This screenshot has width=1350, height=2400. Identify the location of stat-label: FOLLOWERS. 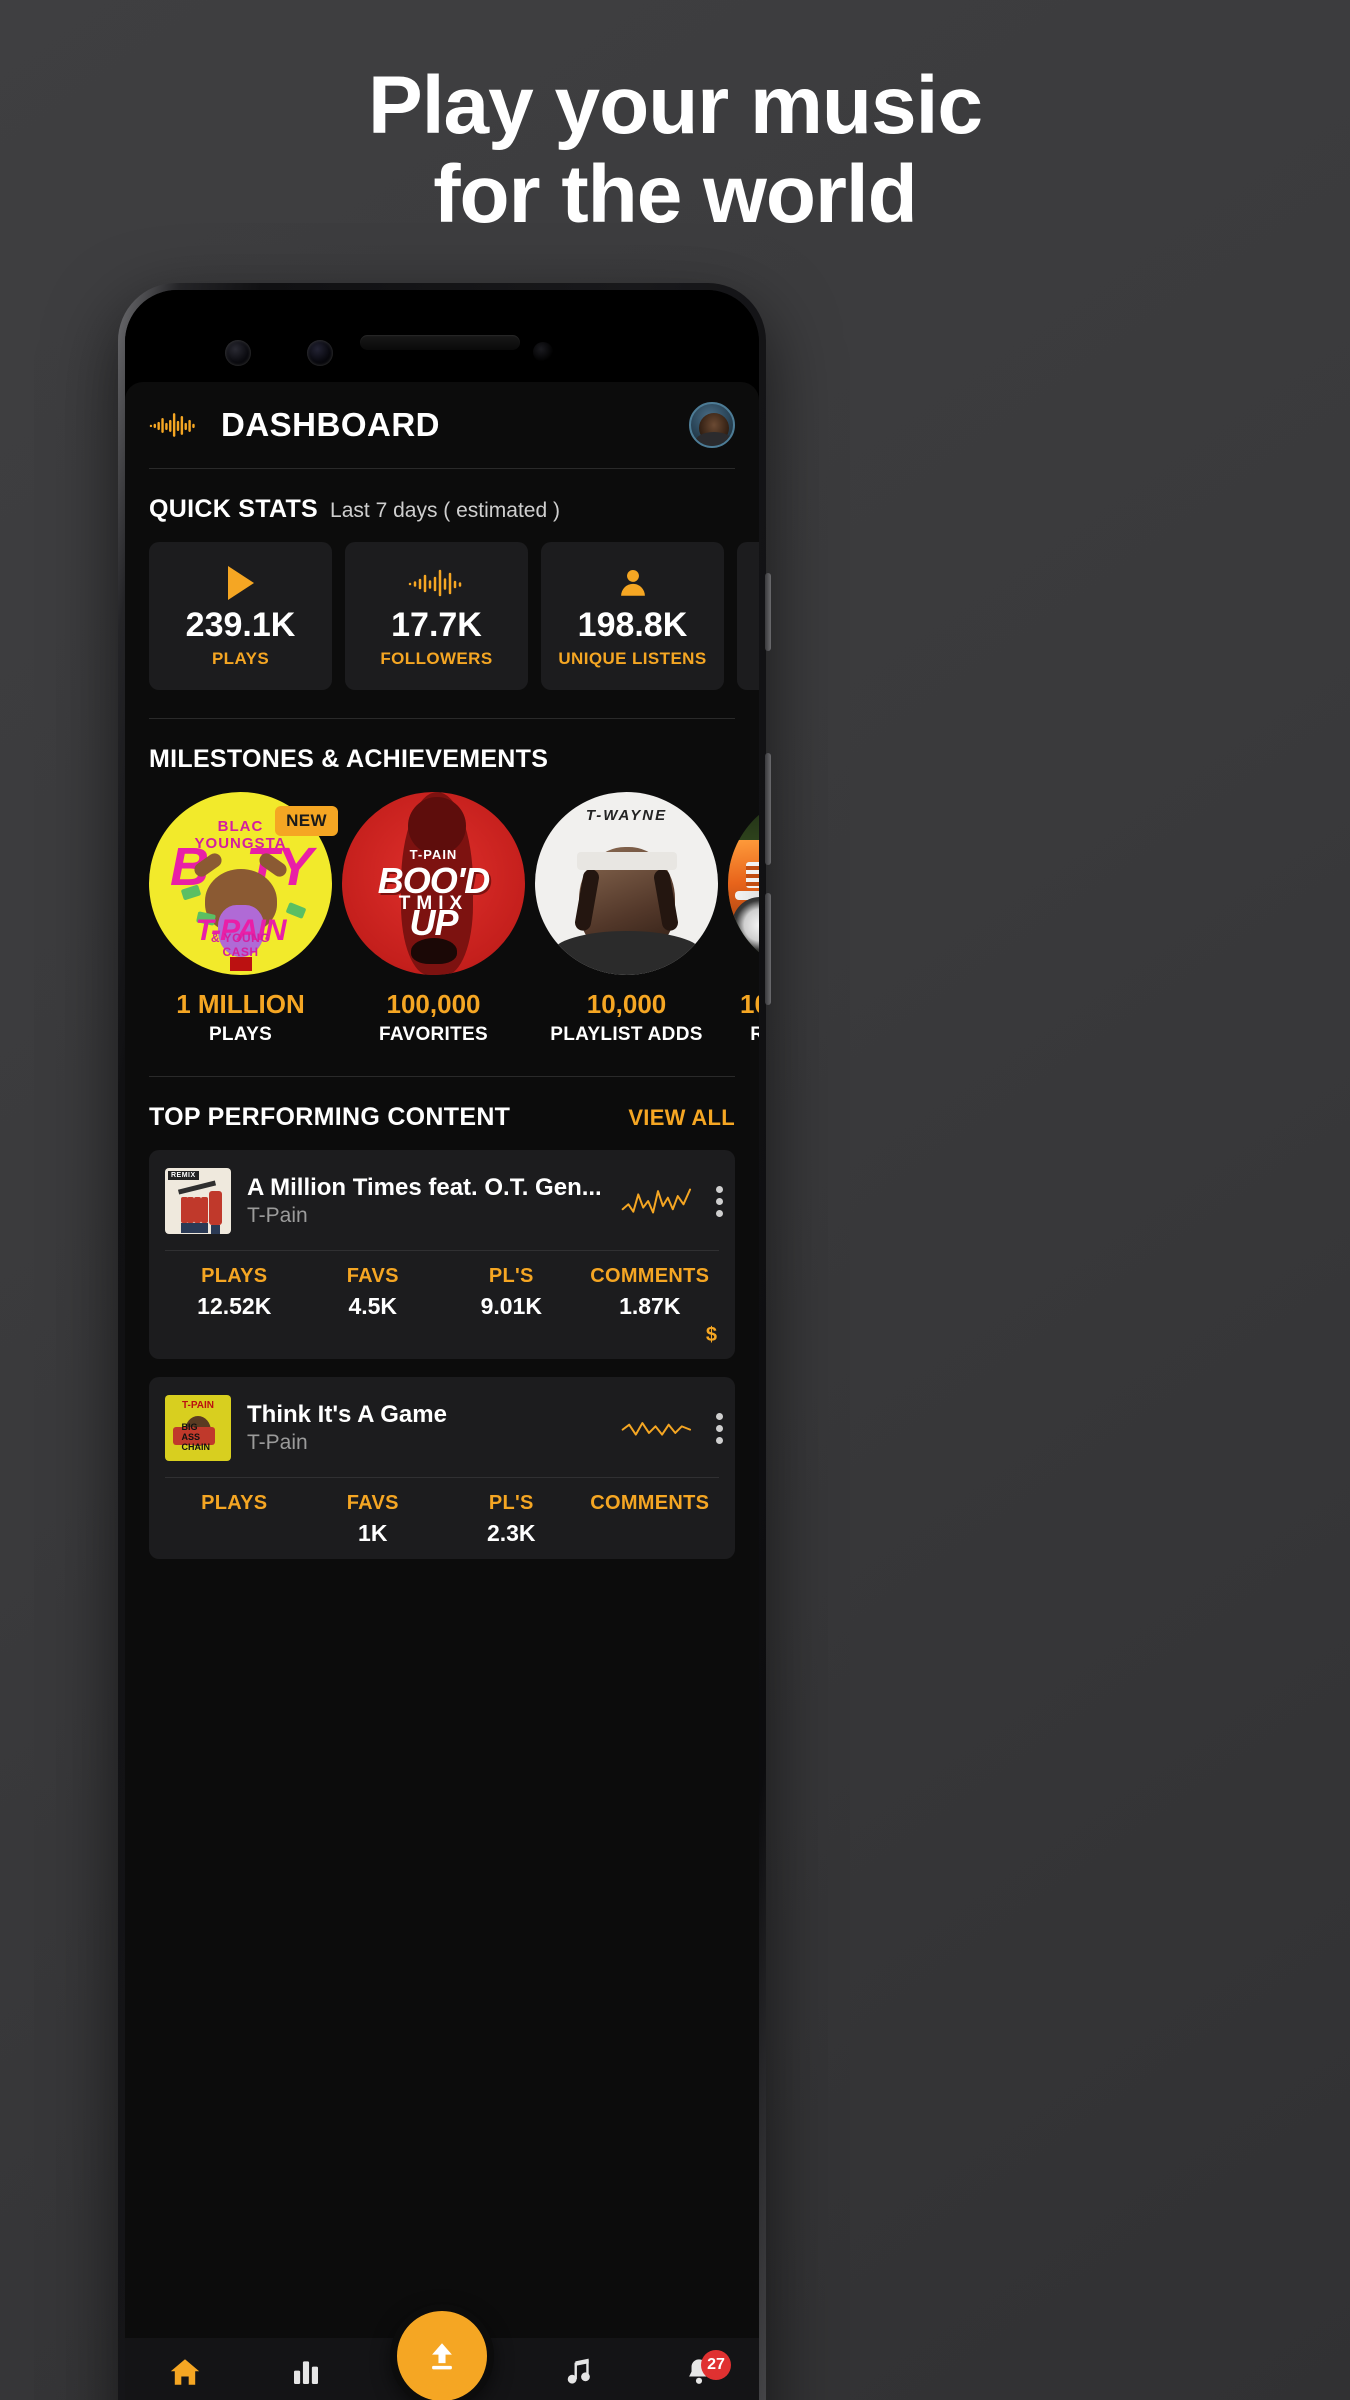
(436, 658).